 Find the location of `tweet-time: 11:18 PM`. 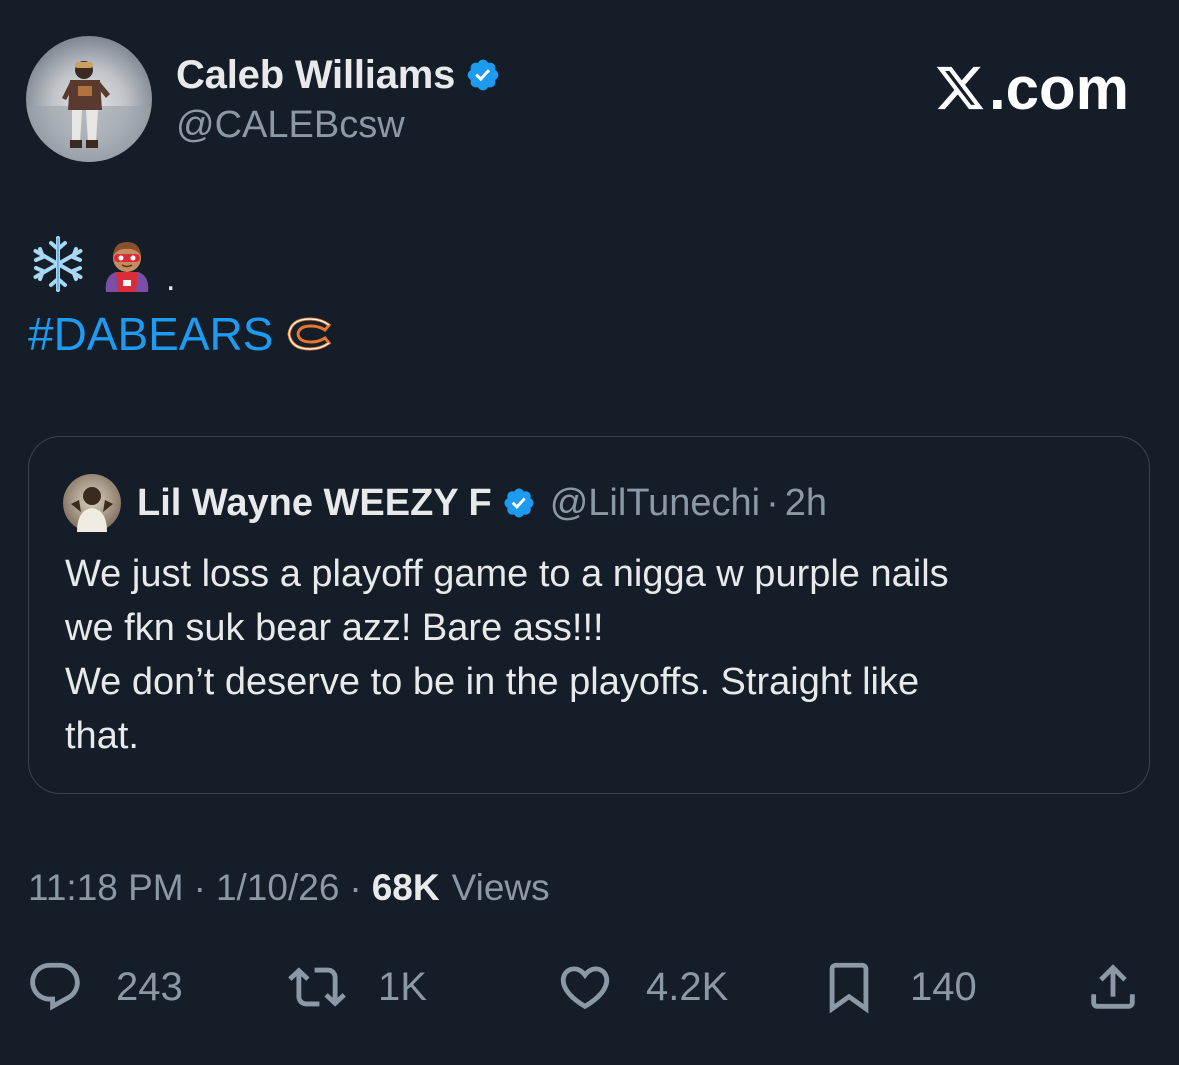

tweet-time: 11:18 PM is located at coordinates (106, 888).